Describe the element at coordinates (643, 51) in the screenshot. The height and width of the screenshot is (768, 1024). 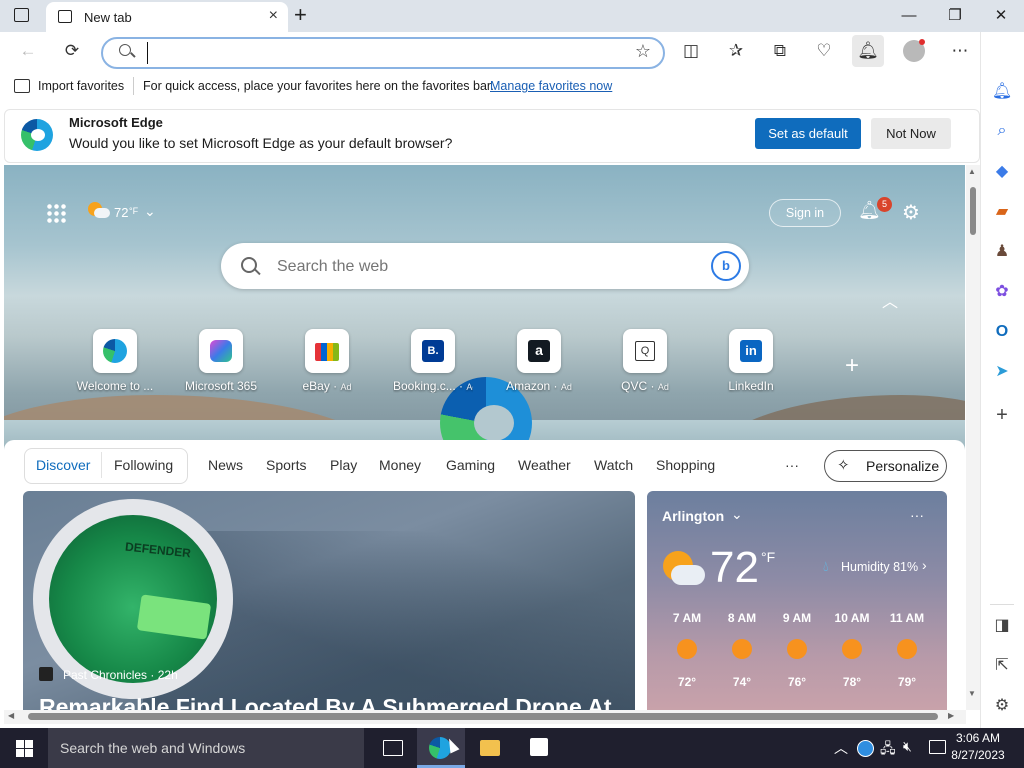
I see `favorite-star-icon: ☆` at that location.